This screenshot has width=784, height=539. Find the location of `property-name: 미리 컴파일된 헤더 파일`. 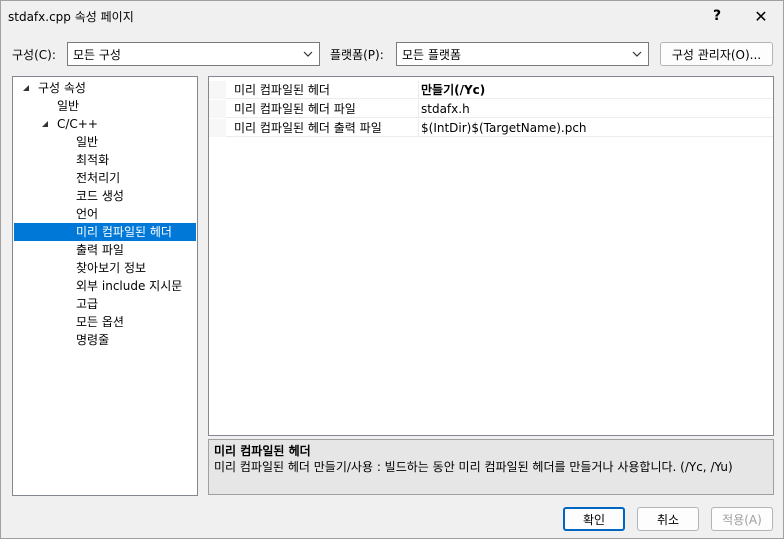

property-name: 미리 컴파일된 헤더 파일 is located at coordinates (295, 109).